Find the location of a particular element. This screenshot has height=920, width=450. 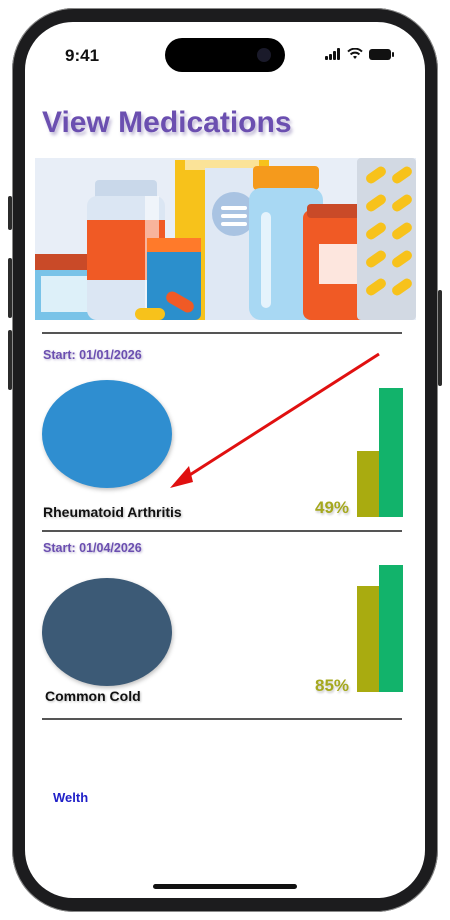

medications-banner-image is located at coordinates (225, 239).